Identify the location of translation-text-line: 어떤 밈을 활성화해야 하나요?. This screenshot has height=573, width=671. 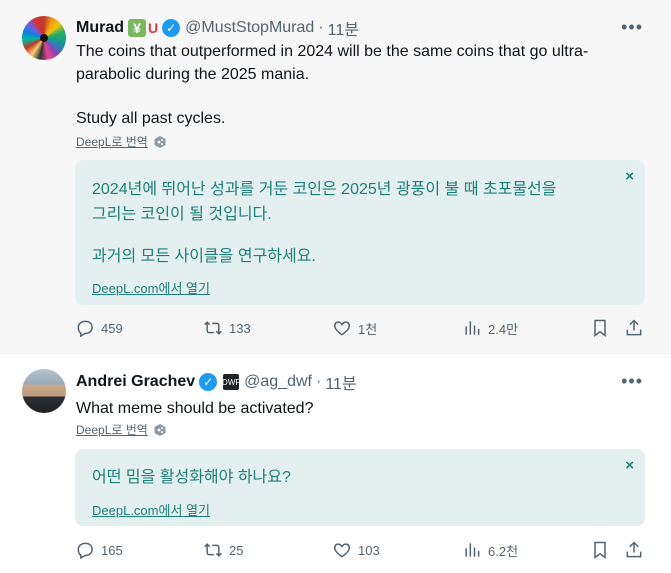
(191, 477).